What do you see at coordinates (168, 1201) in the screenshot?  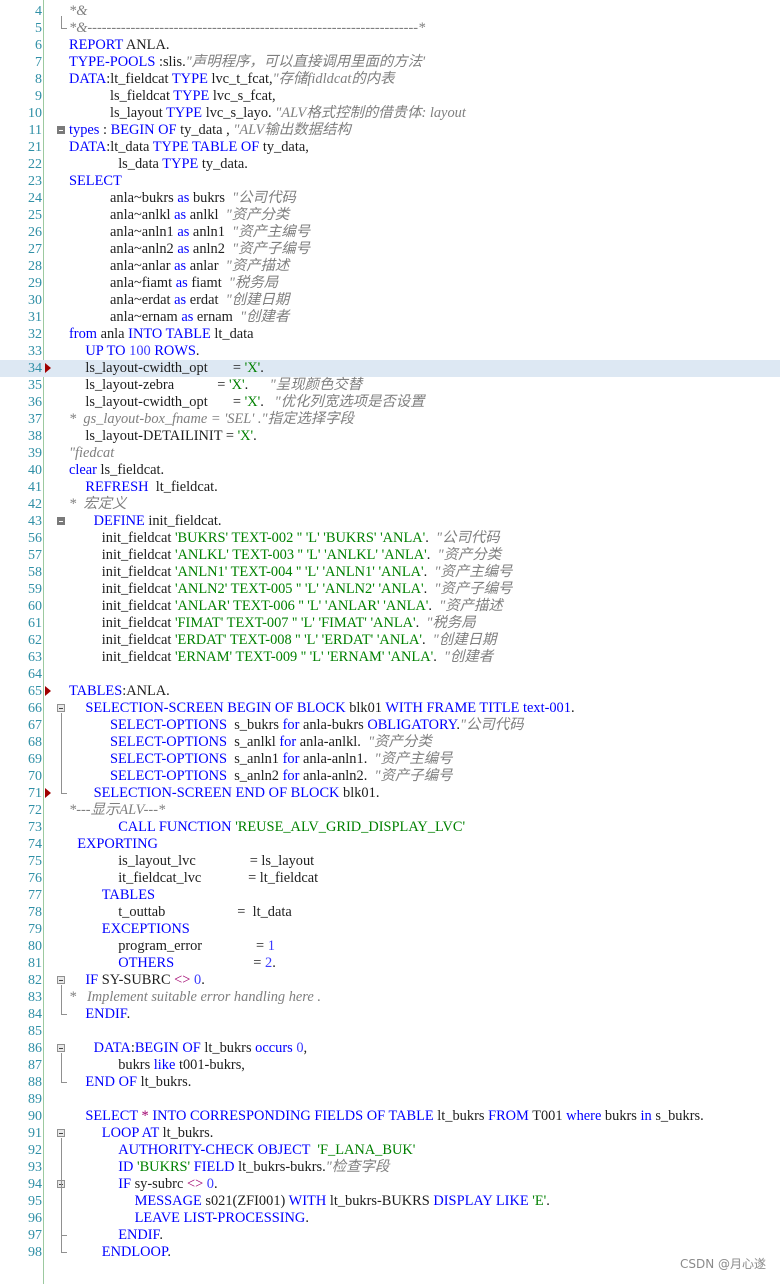 I see `code-token: MESSAGE` at bounding box center [168, 1201].